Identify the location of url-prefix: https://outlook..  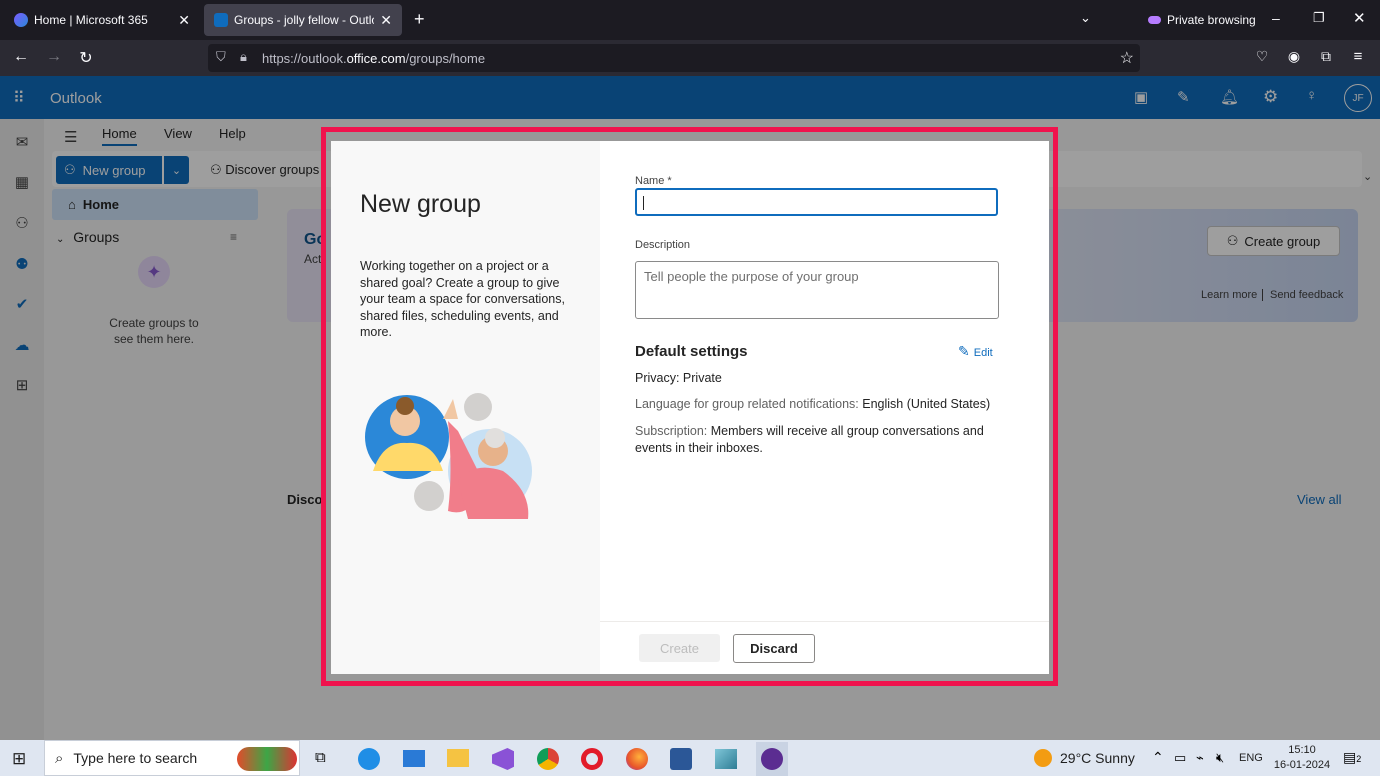
(304, 58).